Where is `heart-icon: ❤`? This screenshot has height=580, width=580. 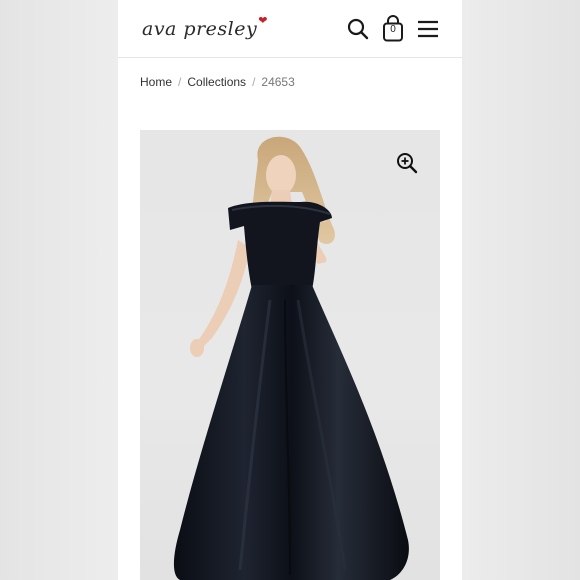 heart-icon: ❤ is located at coordinates (263, 21).